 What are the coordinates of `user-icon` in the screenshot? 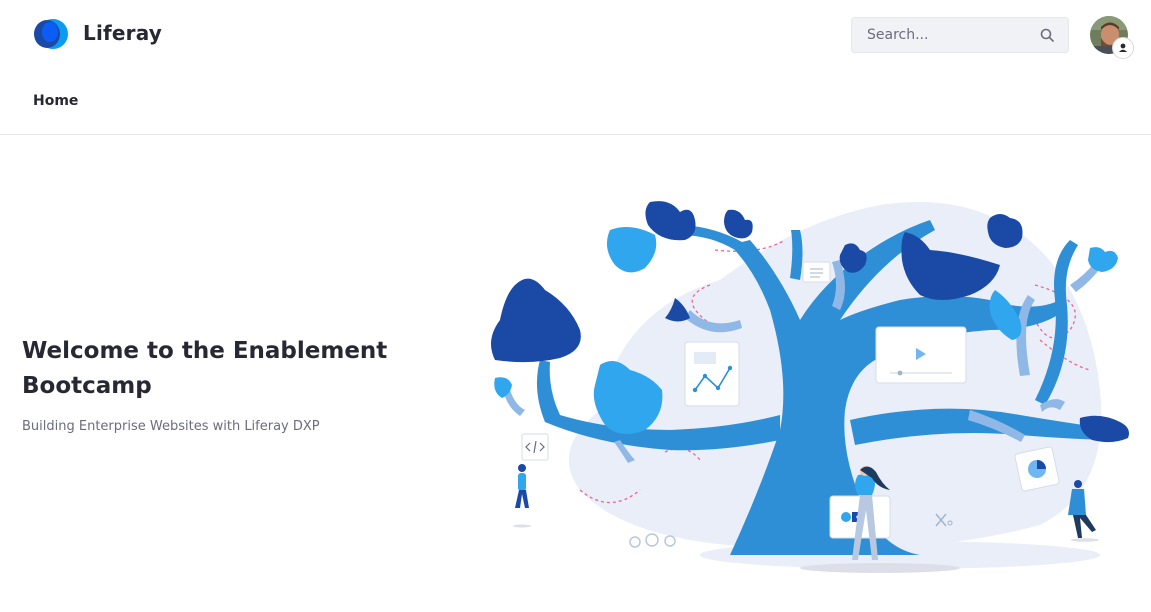 It's located at (1123, 48).